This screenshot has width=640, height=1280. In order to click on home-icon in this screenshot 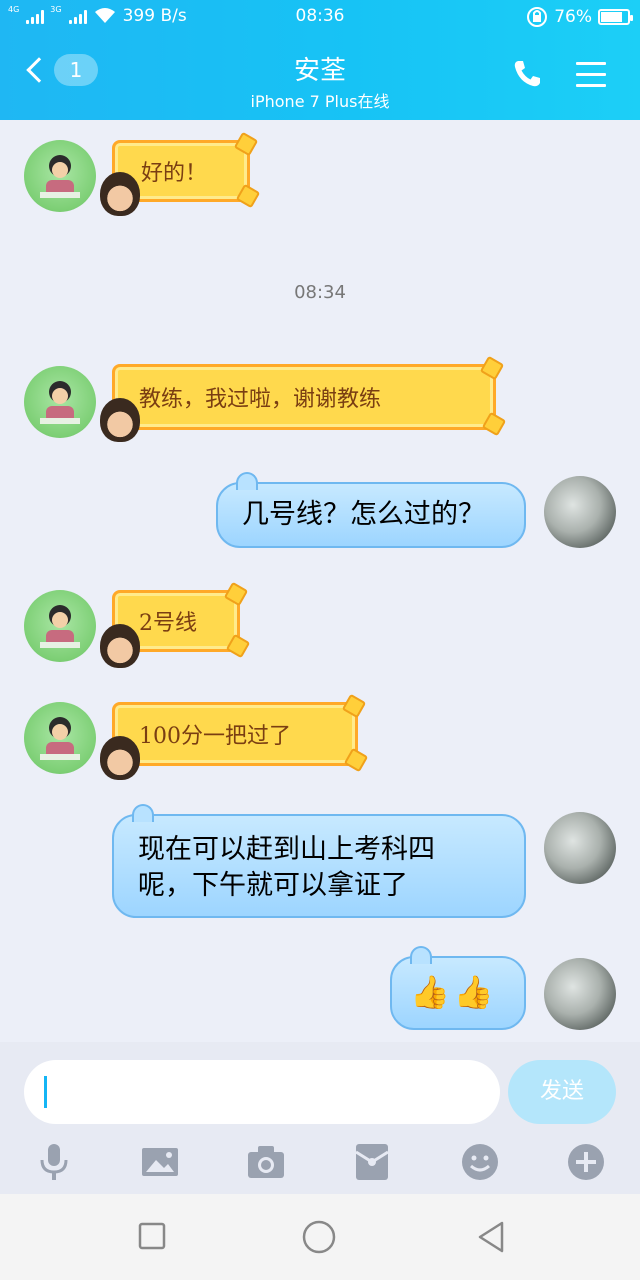, I will do `click(319, 1239)`.